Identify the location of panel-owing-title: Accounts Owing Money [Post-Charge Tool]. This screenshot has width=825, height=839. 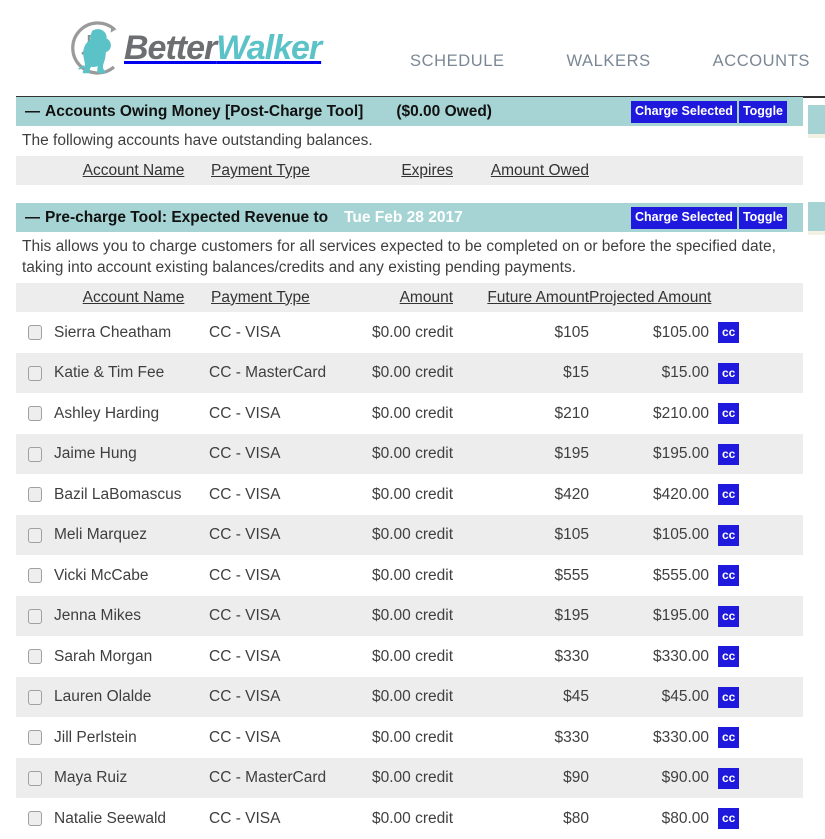
(204, 111).